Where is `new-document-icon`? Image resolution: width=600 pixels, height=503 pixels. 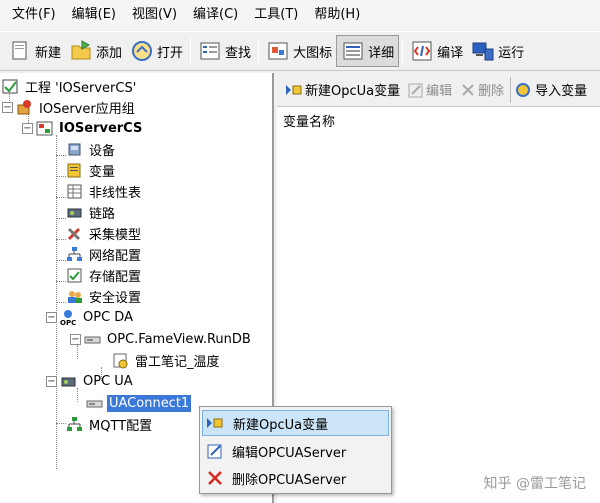
new-document-icon is located at coordinates (20, 51).